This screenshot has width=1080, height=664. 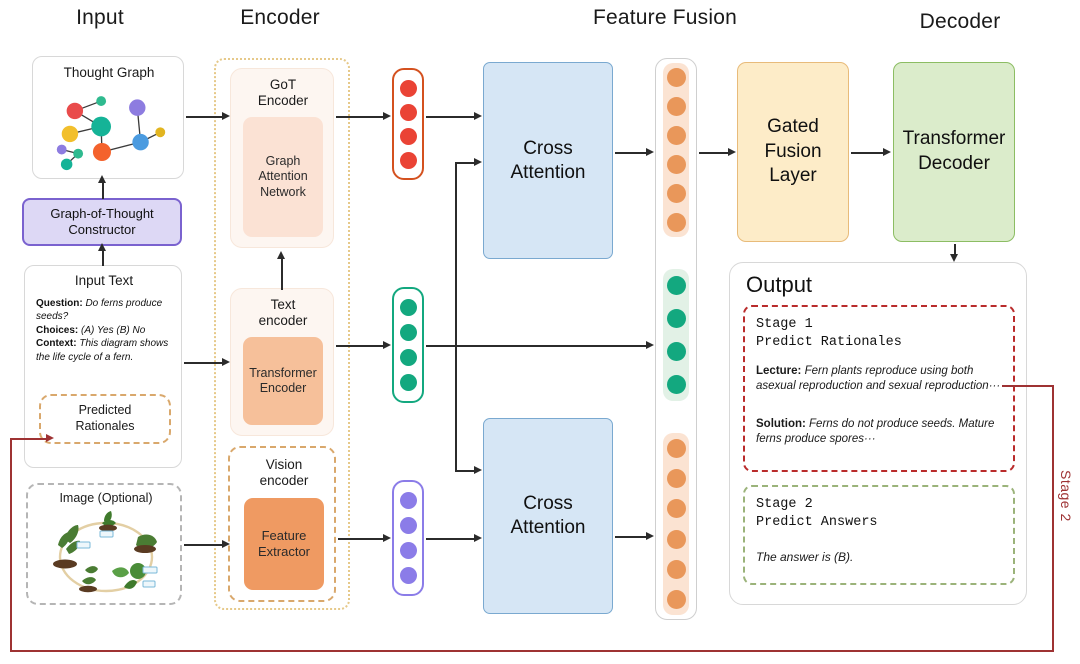 I want to click on text-encoder-title: Text encoder, so click(x=283, y=313).